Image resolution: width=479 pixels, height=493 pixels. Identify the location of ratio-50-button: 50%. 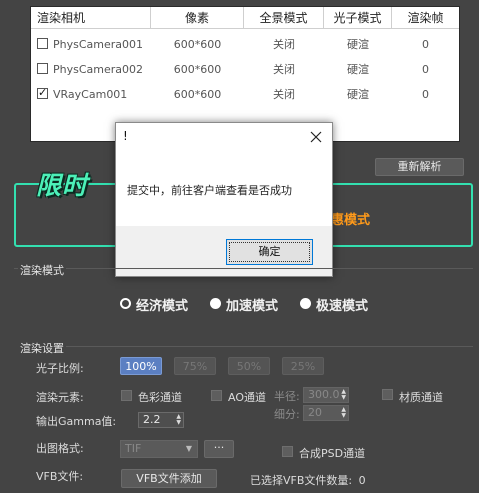
(249, 366).